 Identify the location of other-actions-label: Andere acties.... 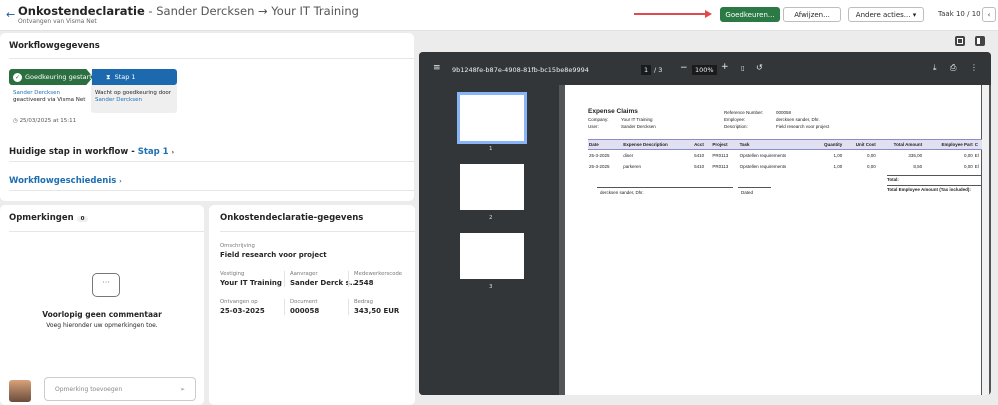
(883, 14).